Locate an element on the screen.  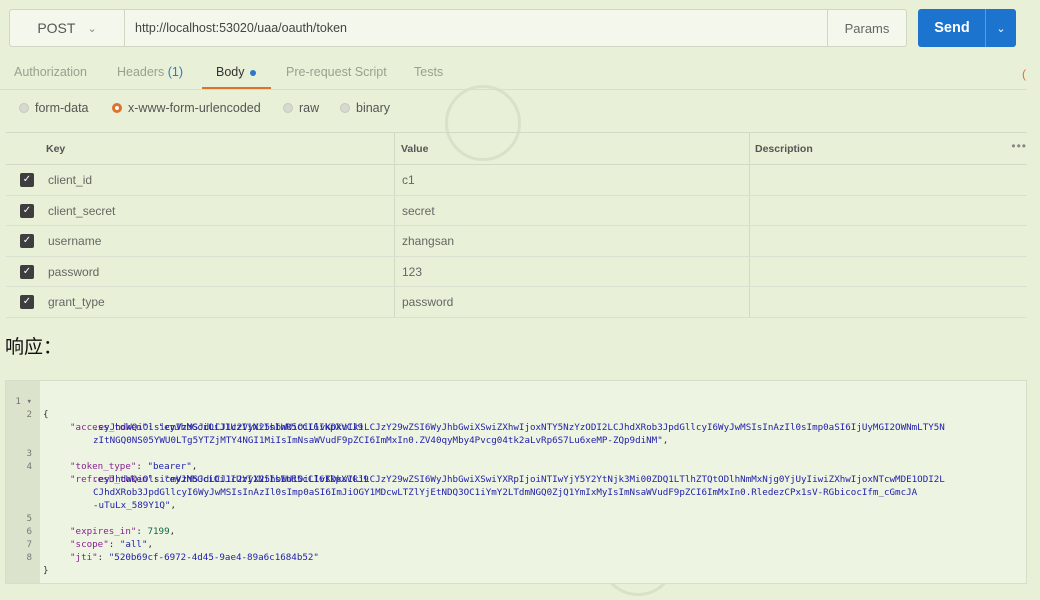
radio-form-data: form-data is located at coordinates (54, 108).